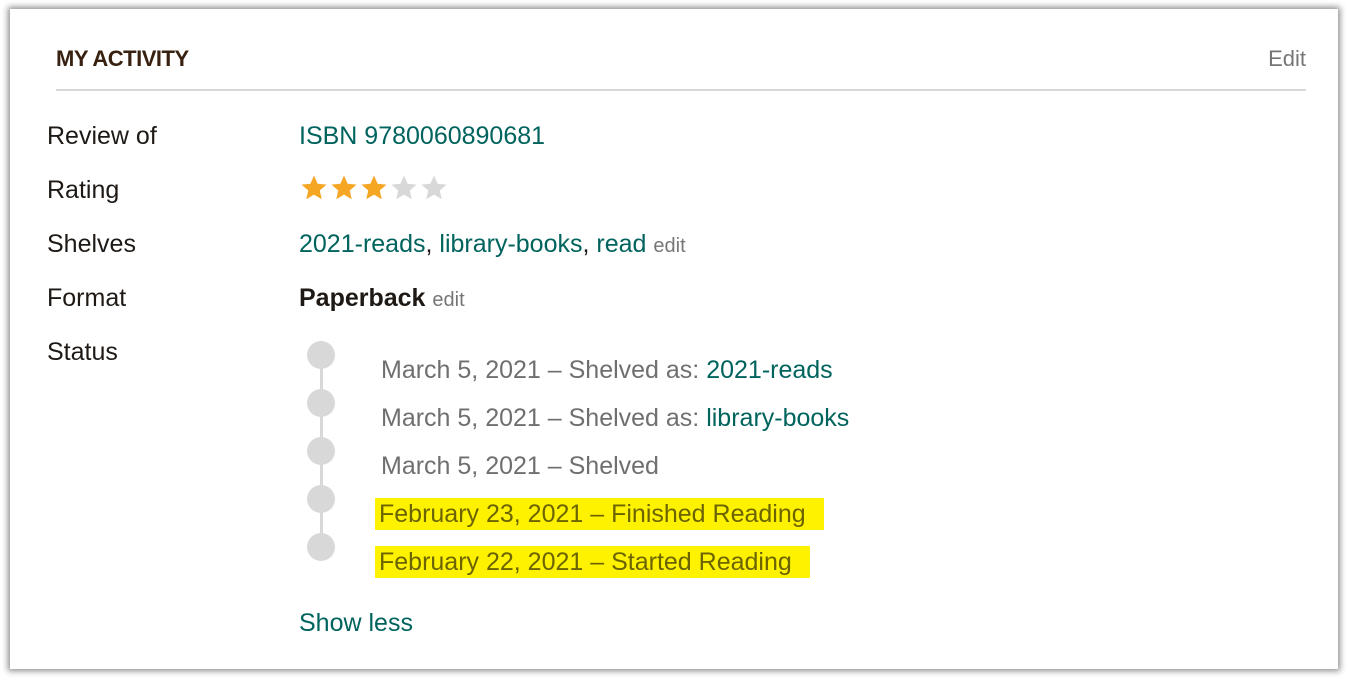 The height and width of the screenshot is (680, 1348). What do you see at coordinates (448, 300) in the screenshot?
I see `edit-format-link: edit` at bounding box center [448, 300].